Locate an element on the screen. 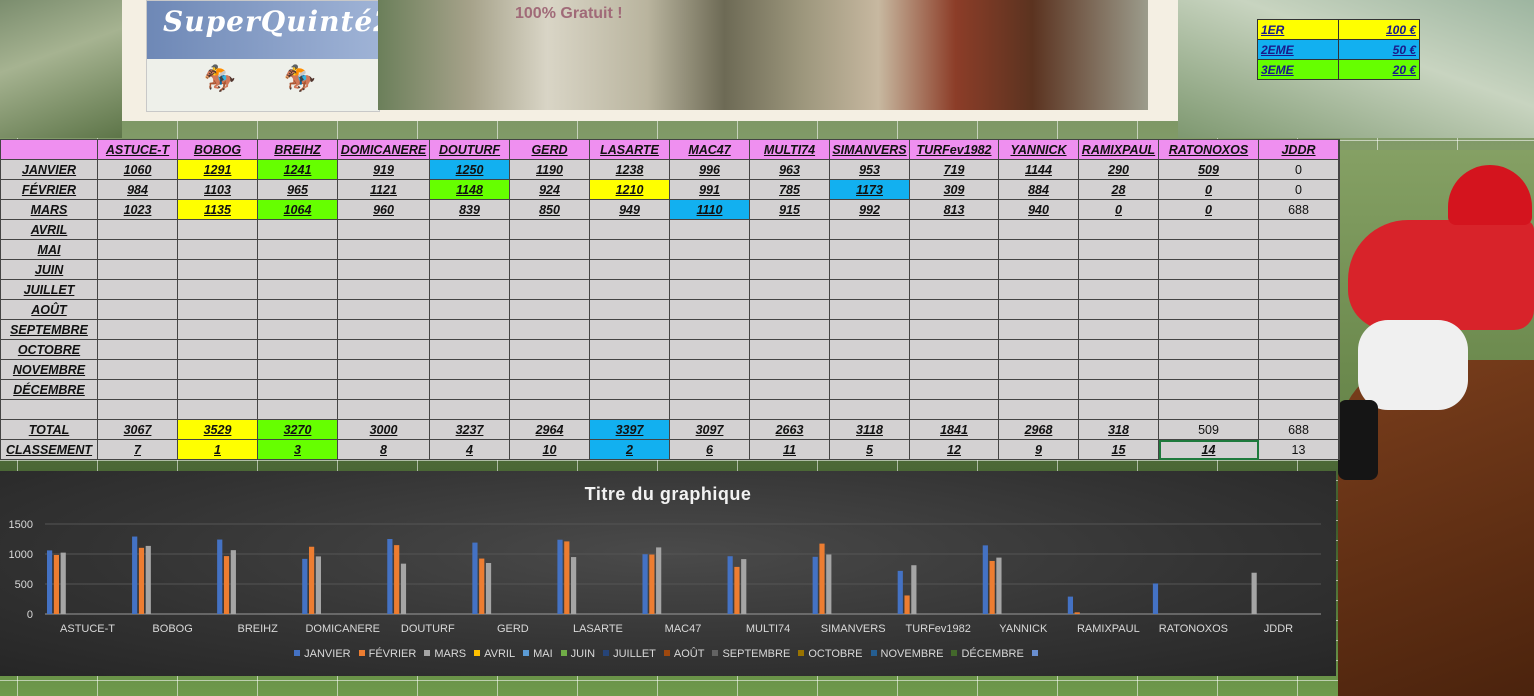  rank-cell: 15 is located at coordinates (1118, 449).